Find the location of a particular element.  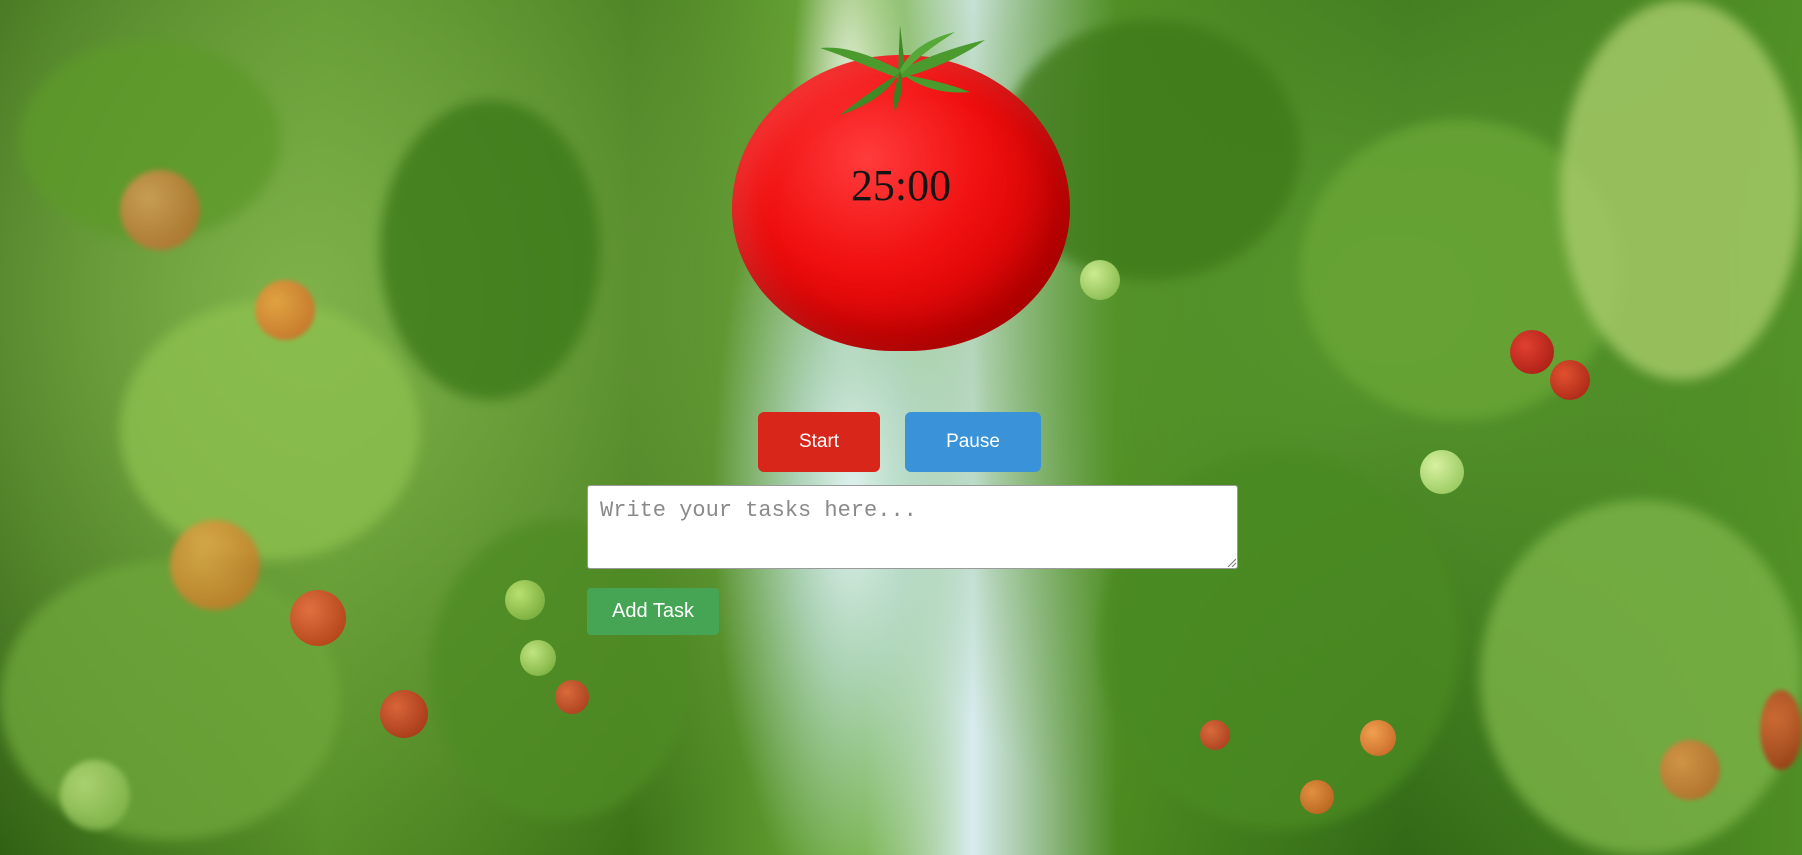

resize-grip-icon is located at coordinates (1231, 562).